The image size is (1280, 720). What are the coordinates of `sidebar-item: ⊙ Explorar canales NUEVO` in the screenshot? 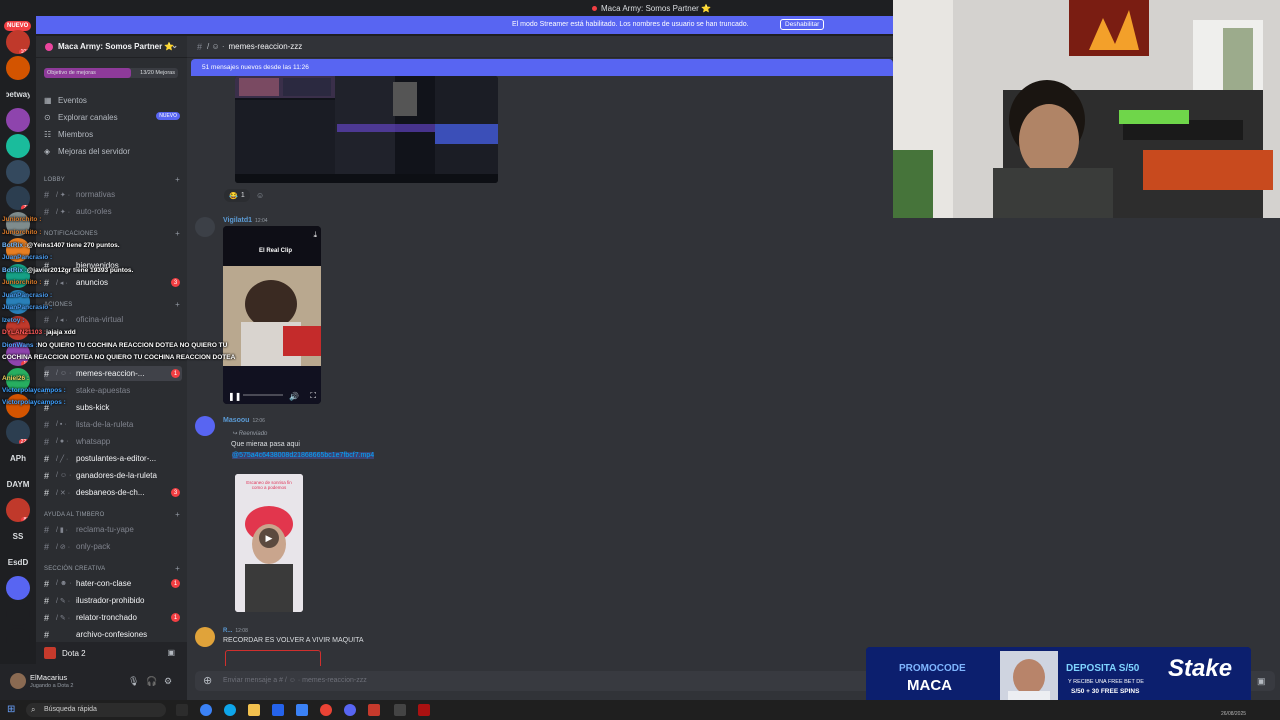 It's located at (112, 117).